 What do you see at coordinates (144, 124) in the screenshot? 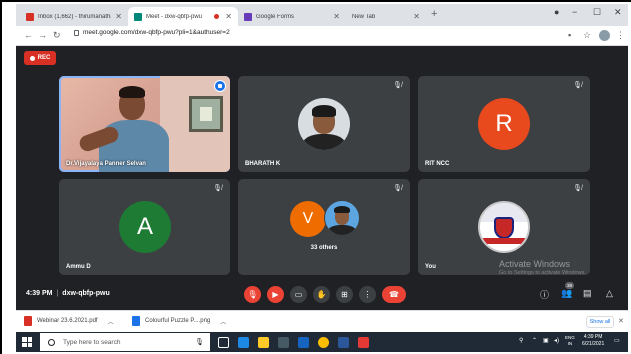
I see `participant-tile-speaker: Dr.Vijayalaya Panner Selvan` at bounding box center [144, 124].